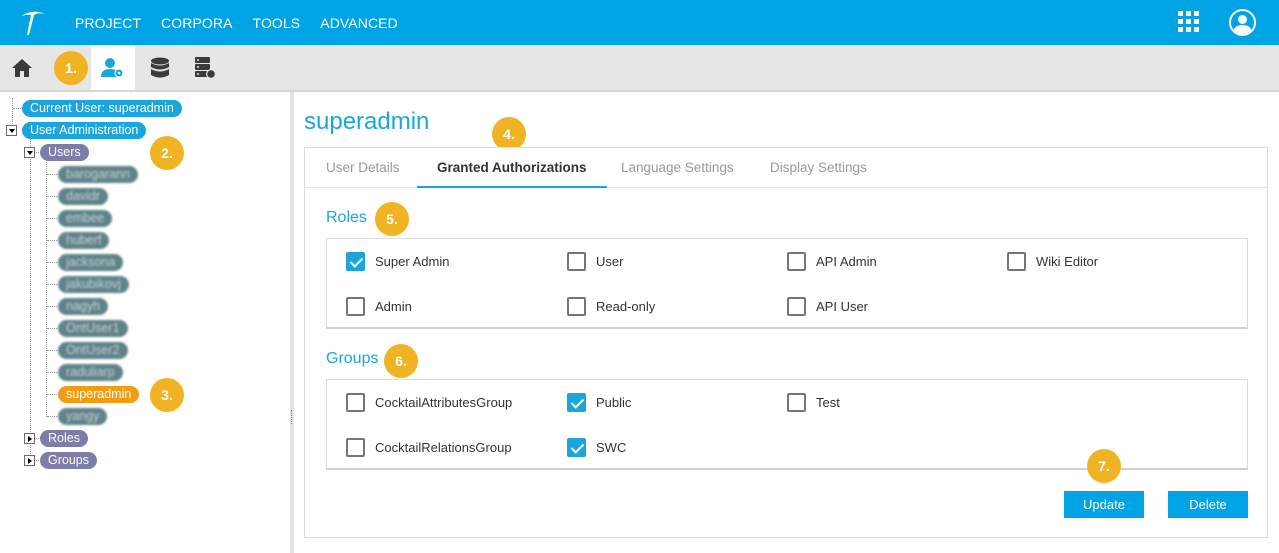 The width and height of the screenshot is (1279, 553). What do you see at coordinates (93, 284) in the screenshot?
I see `tree-node-user: jakubikovj` at bounding box center [93, 284].